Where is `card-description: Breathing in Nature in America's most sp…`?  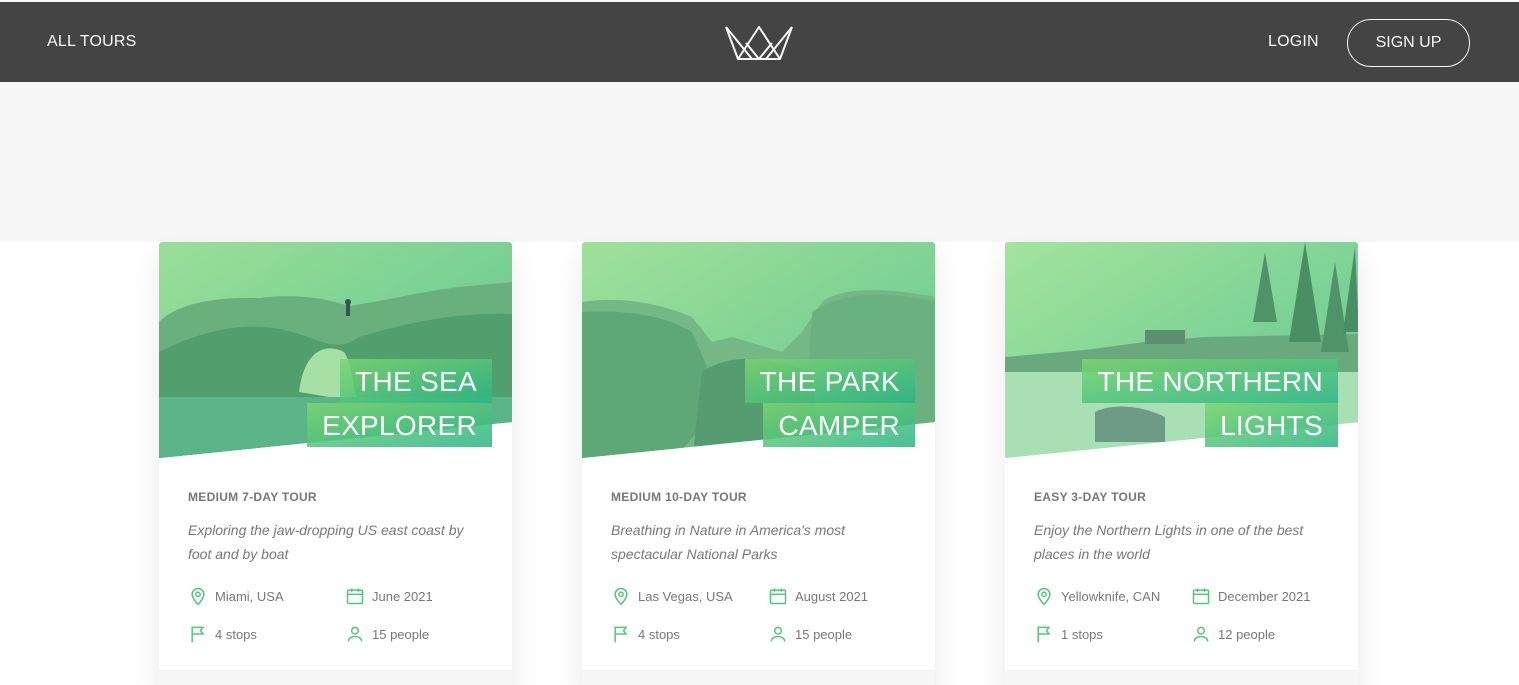
card-description: Breathing in Nature in America's most sp… is located at coordinates (728, 542).